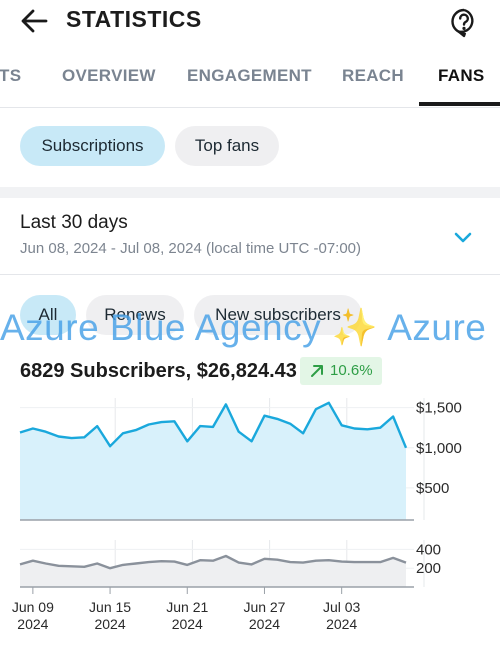 Image resolution: width=500 pixels, height=662 pixels. Describe the element at coordinates (249, 76) in the screenshot. I see `tab-engagement: ENGAGEMENT` at that location.